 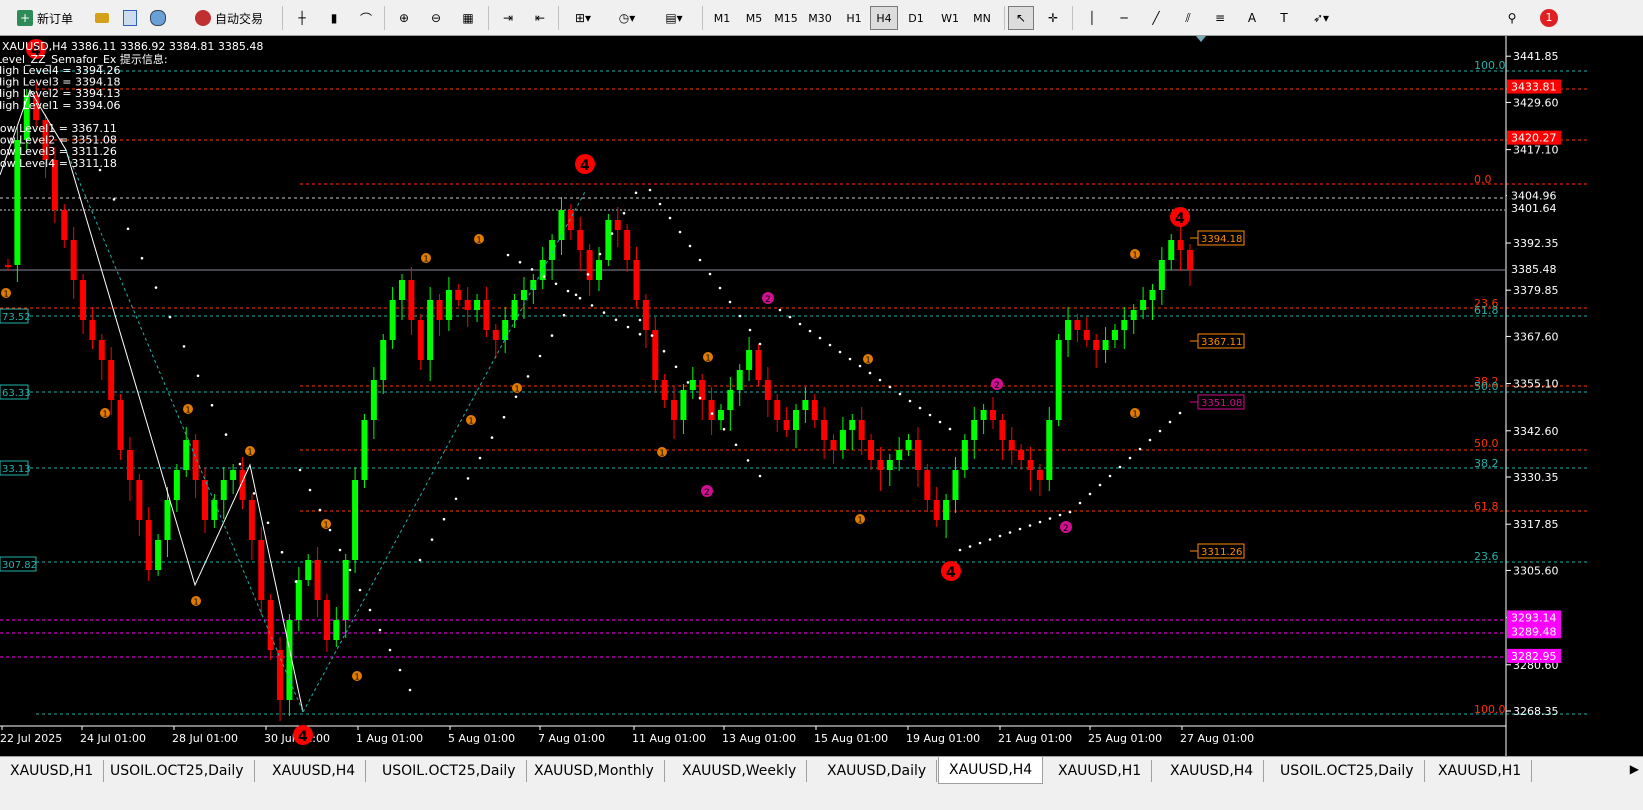 I want to click on crosshair-icon: ✛, so click(x=1053, y=18).